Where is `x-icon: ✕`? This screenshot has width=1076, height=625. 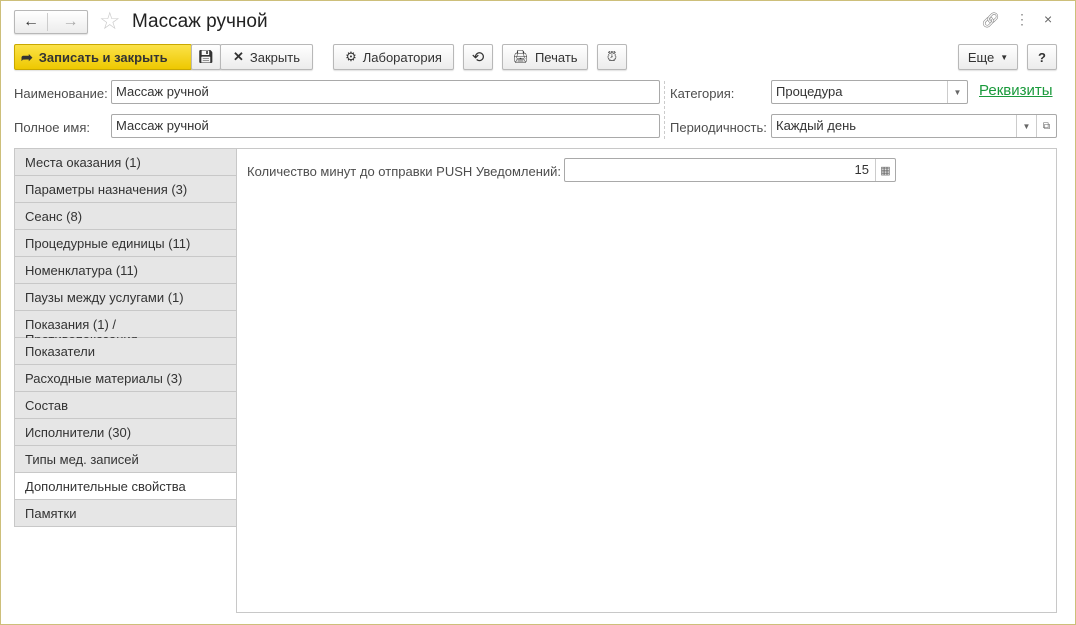
x-icon: ✕ is located at coordinates (238, 56).